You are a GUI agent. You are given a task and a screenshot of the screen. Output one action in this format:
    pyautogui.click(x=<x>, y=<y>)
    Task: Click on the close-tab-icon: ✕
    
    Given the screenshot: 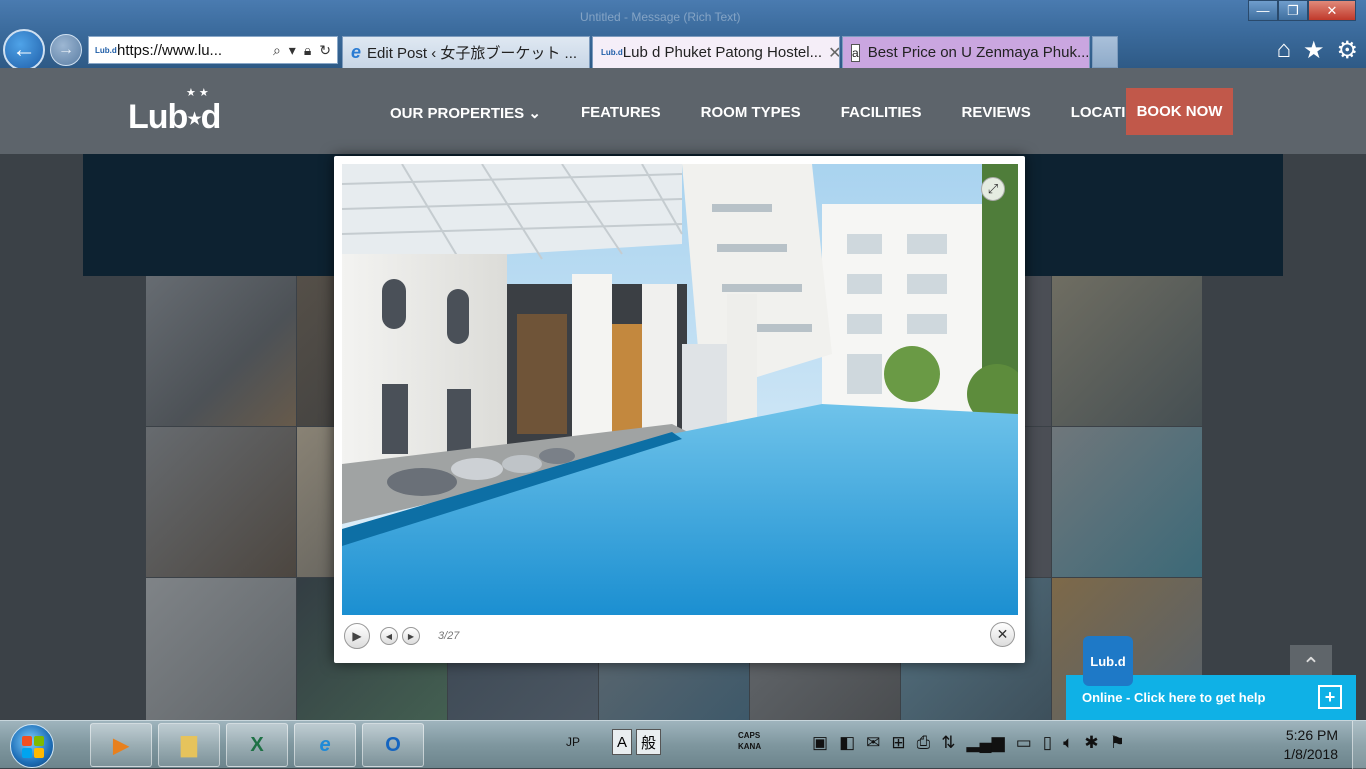 What is the action you would take?
    pyautogui.click(x=830, y=53)
    